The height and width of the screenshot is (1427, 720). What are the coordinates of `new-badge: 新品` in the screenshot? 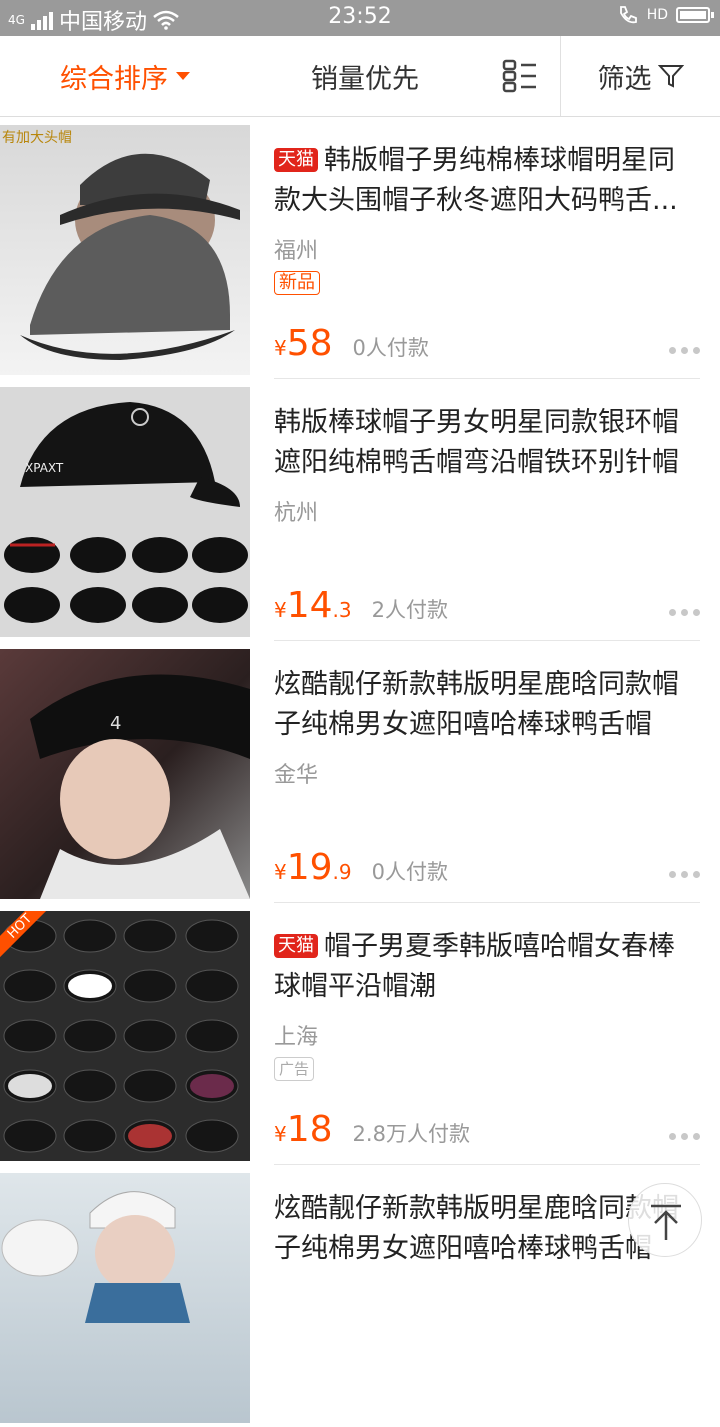 It's located at (297, 283).